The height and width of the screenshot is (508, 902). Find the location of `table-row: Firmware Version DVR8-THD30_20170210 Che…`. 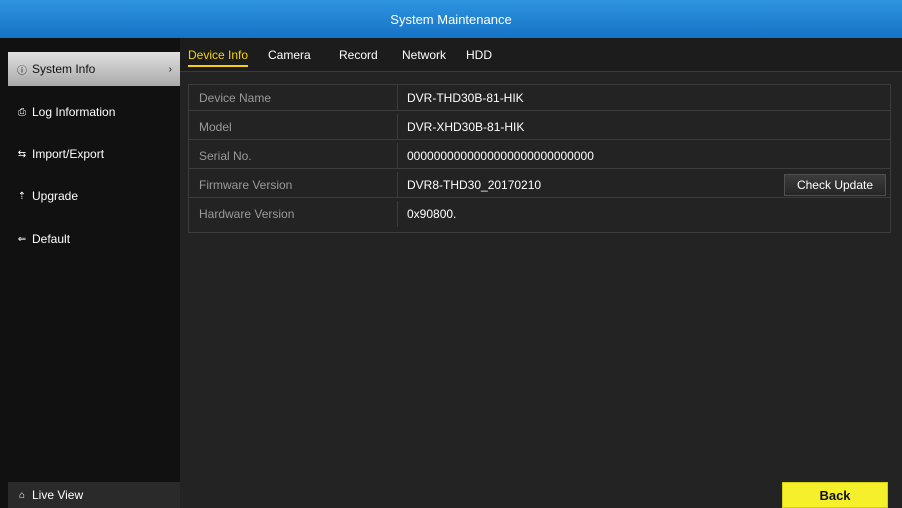

table-row: Firmware Version DVR8-THD30_20170210 Che… is located at coordinates (539, 185).